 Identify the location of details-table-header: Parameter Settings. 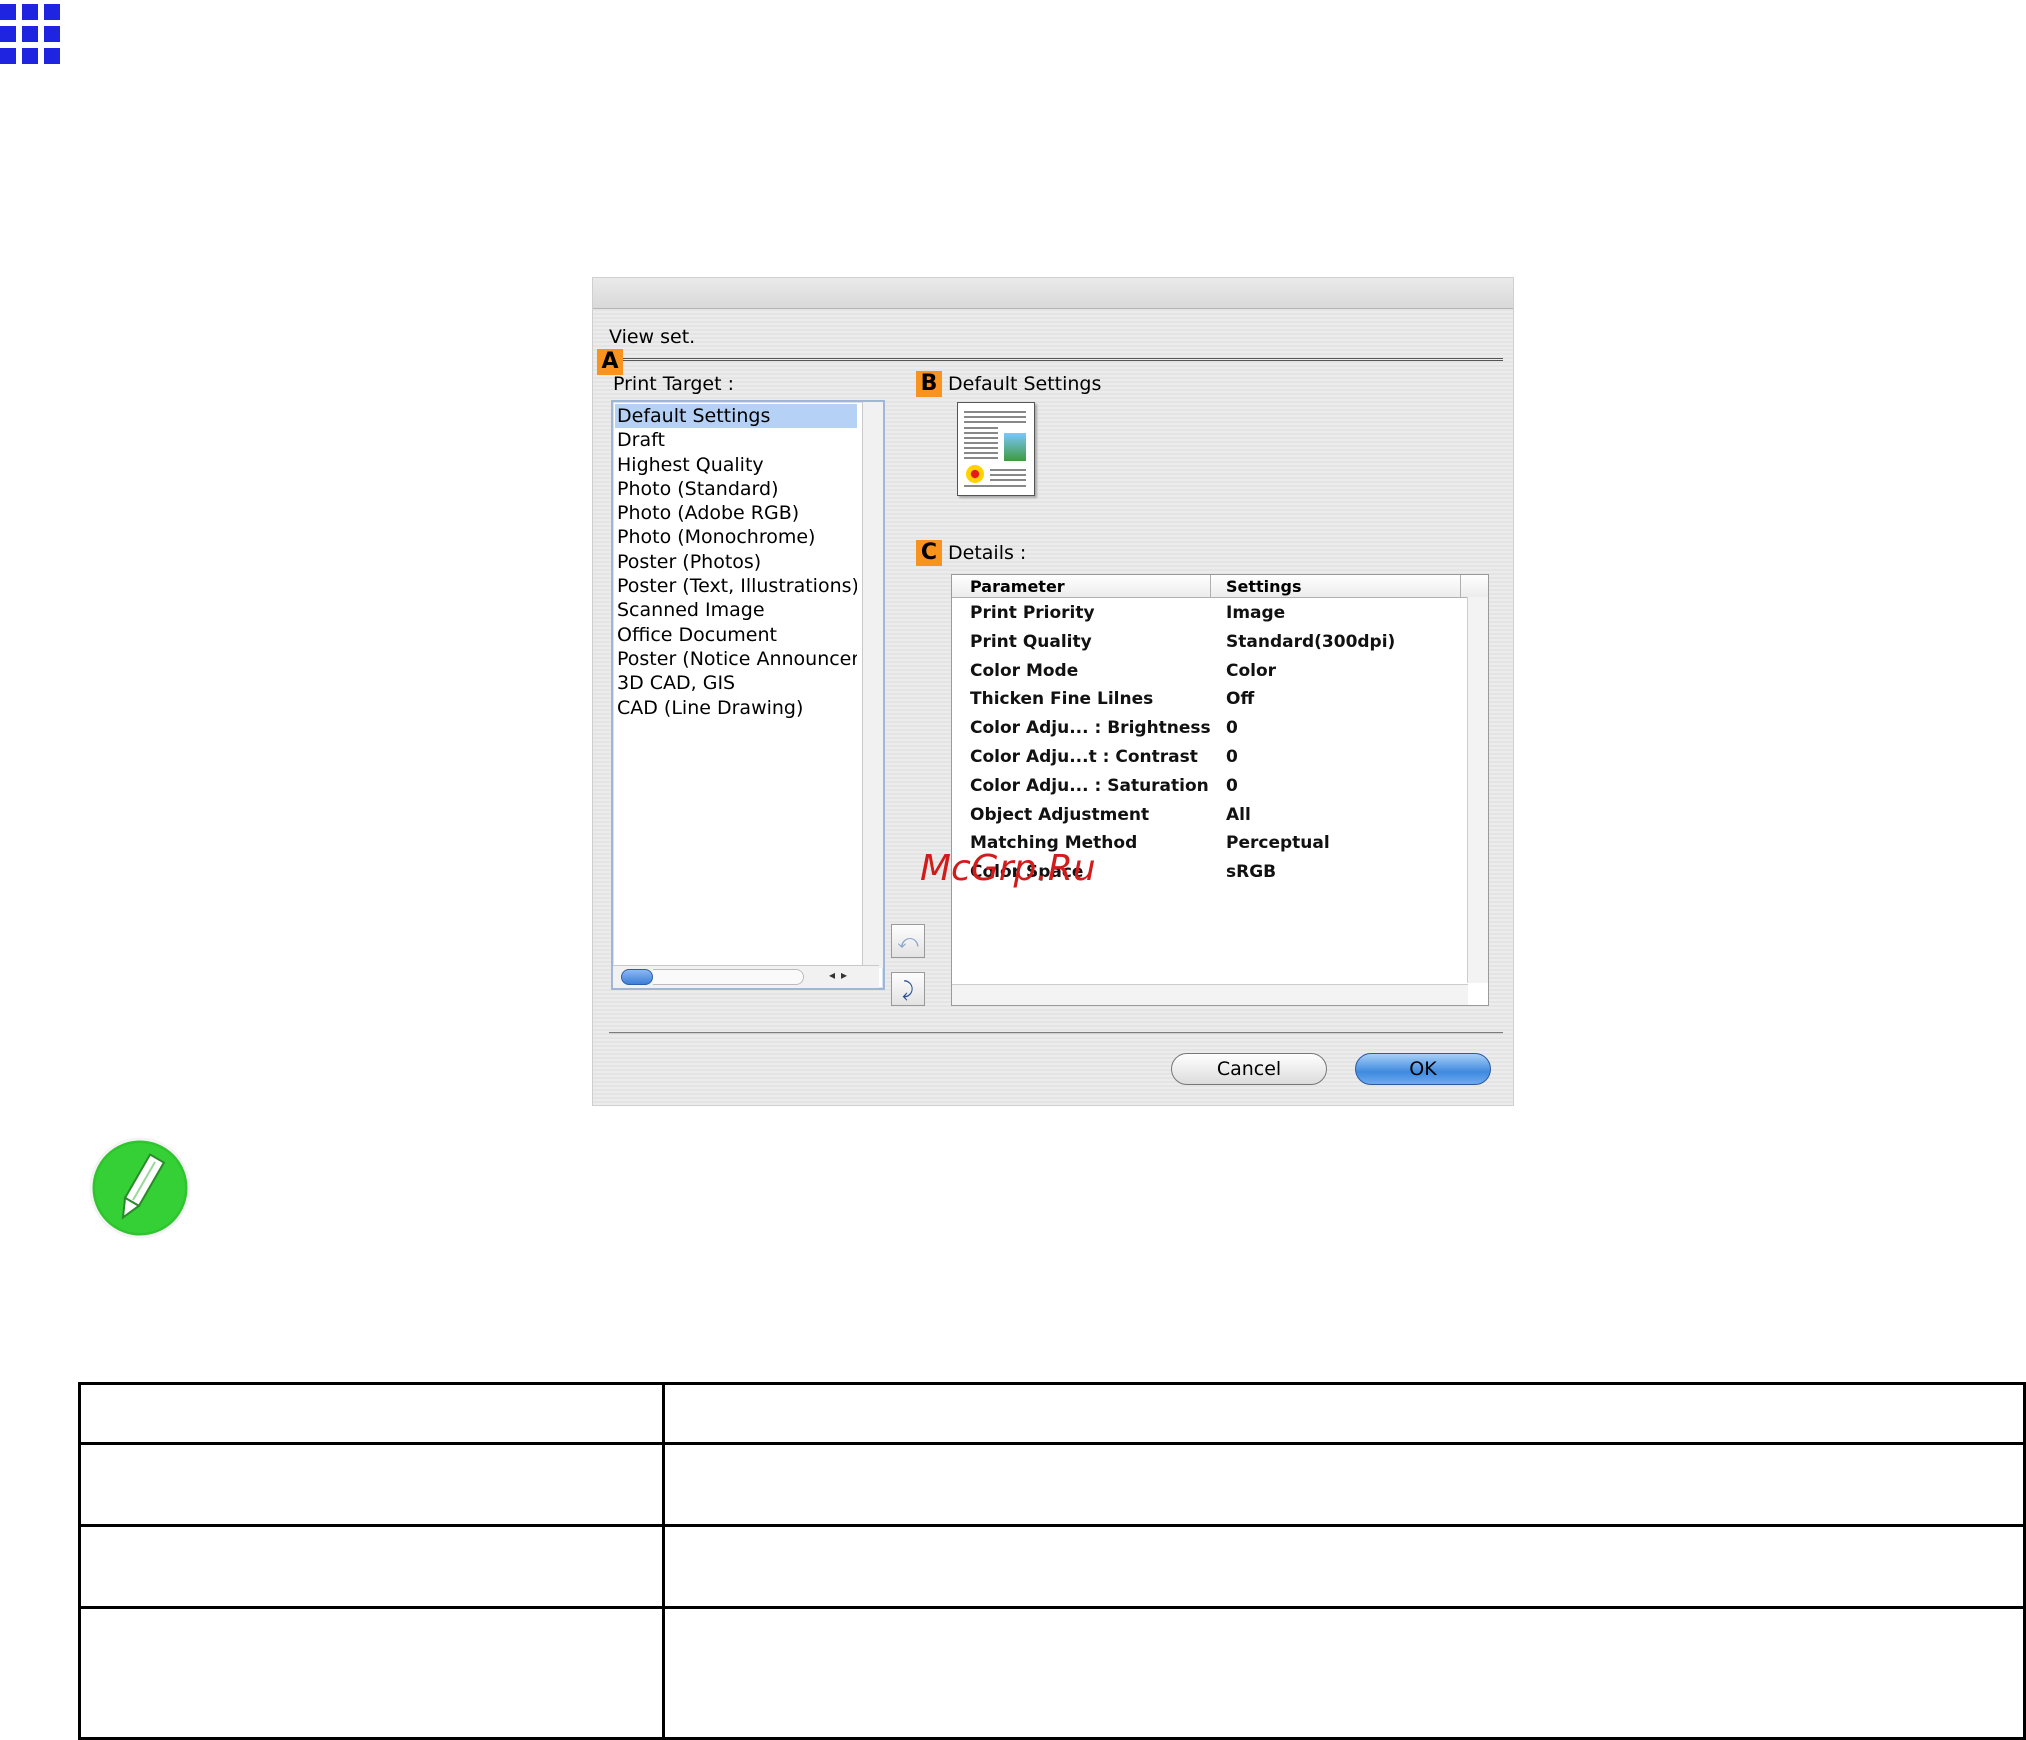
(1220, 586).